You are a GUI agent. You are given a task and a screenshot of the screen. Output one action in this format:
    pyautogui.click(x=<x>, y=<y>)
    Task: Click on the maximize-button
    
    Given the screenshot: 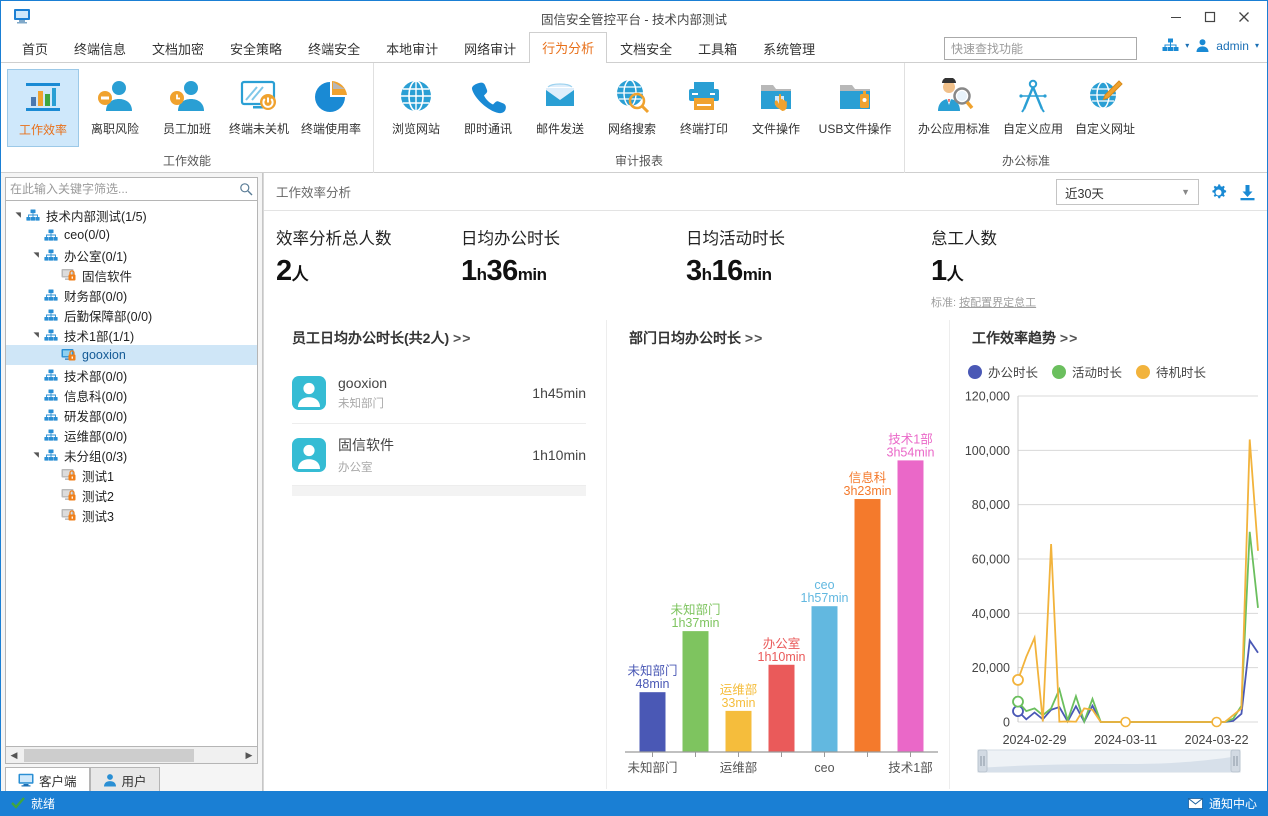 What is the action you would take?
    pyautogui.click(x=1210, y=17)
    